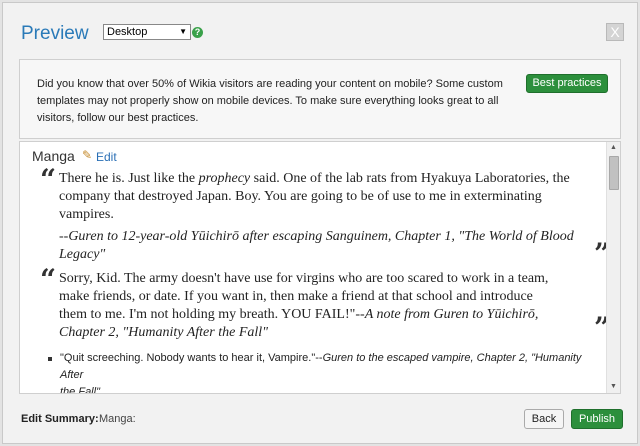 The image size is (640, 446). What do you see at coordinates (55, 33) in the screenshot?
I see `dialog-title: Preview` at bounding box center [55, 33].